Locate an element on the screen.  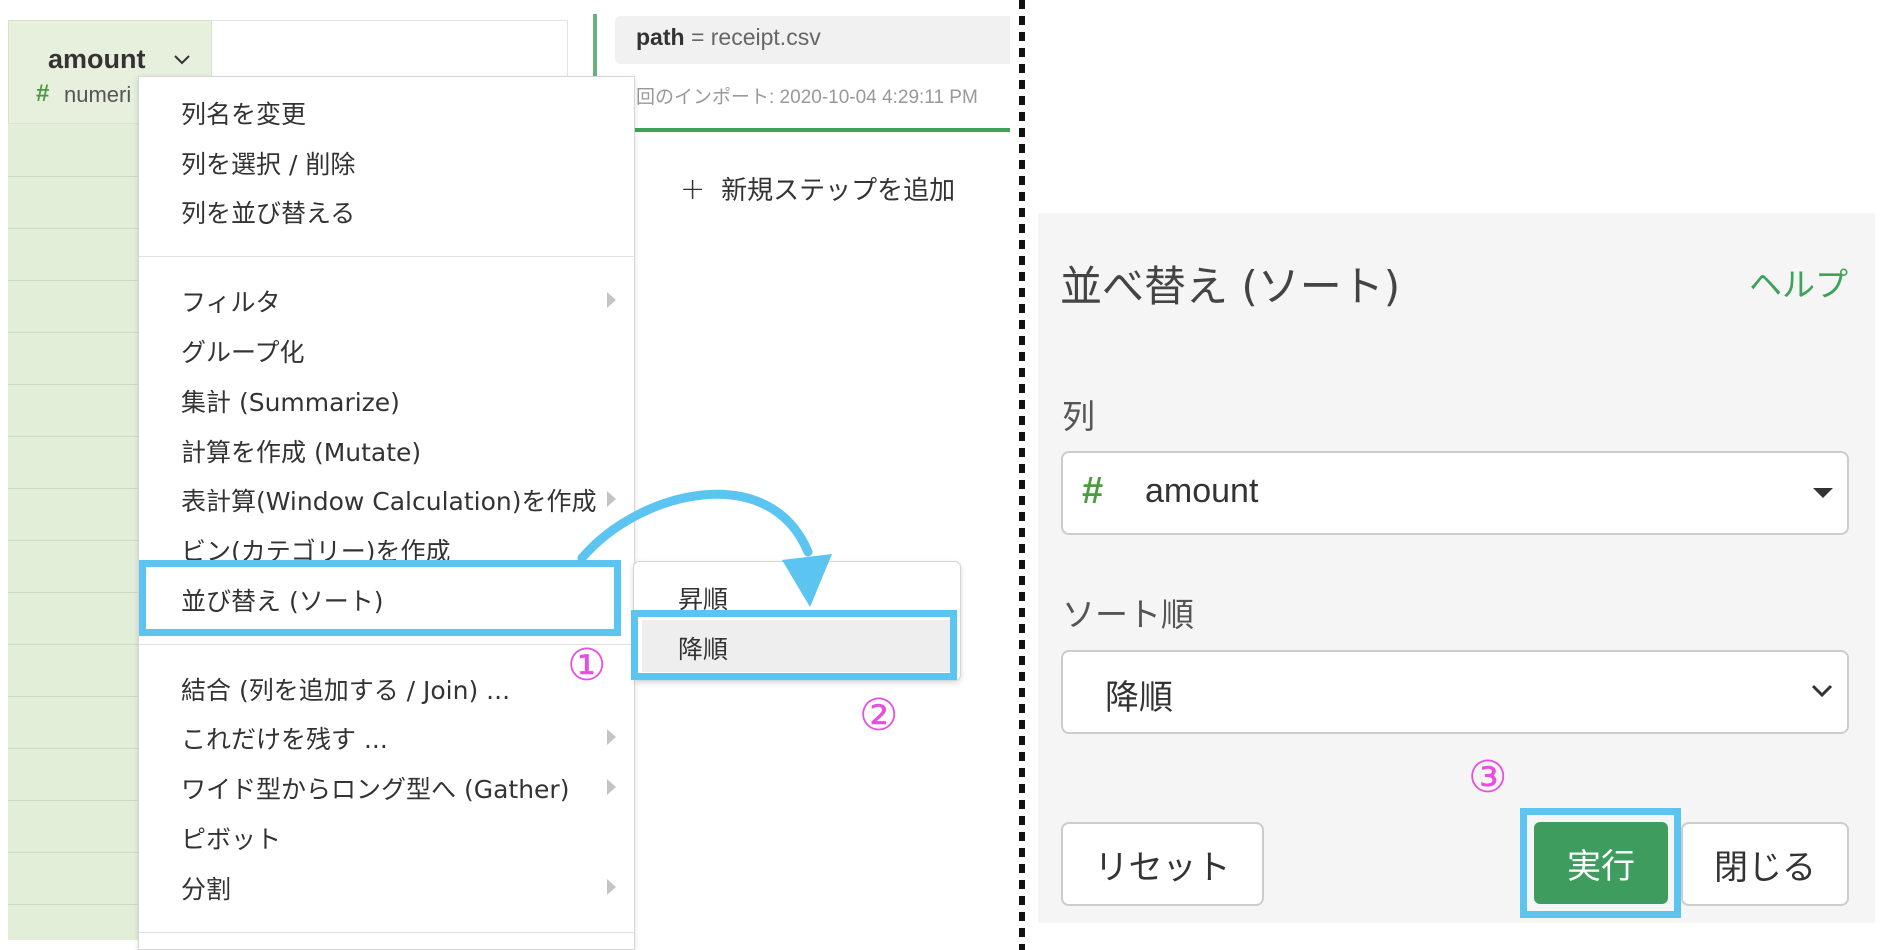
step-marker-1: ① is located at coordinates (587, 665).